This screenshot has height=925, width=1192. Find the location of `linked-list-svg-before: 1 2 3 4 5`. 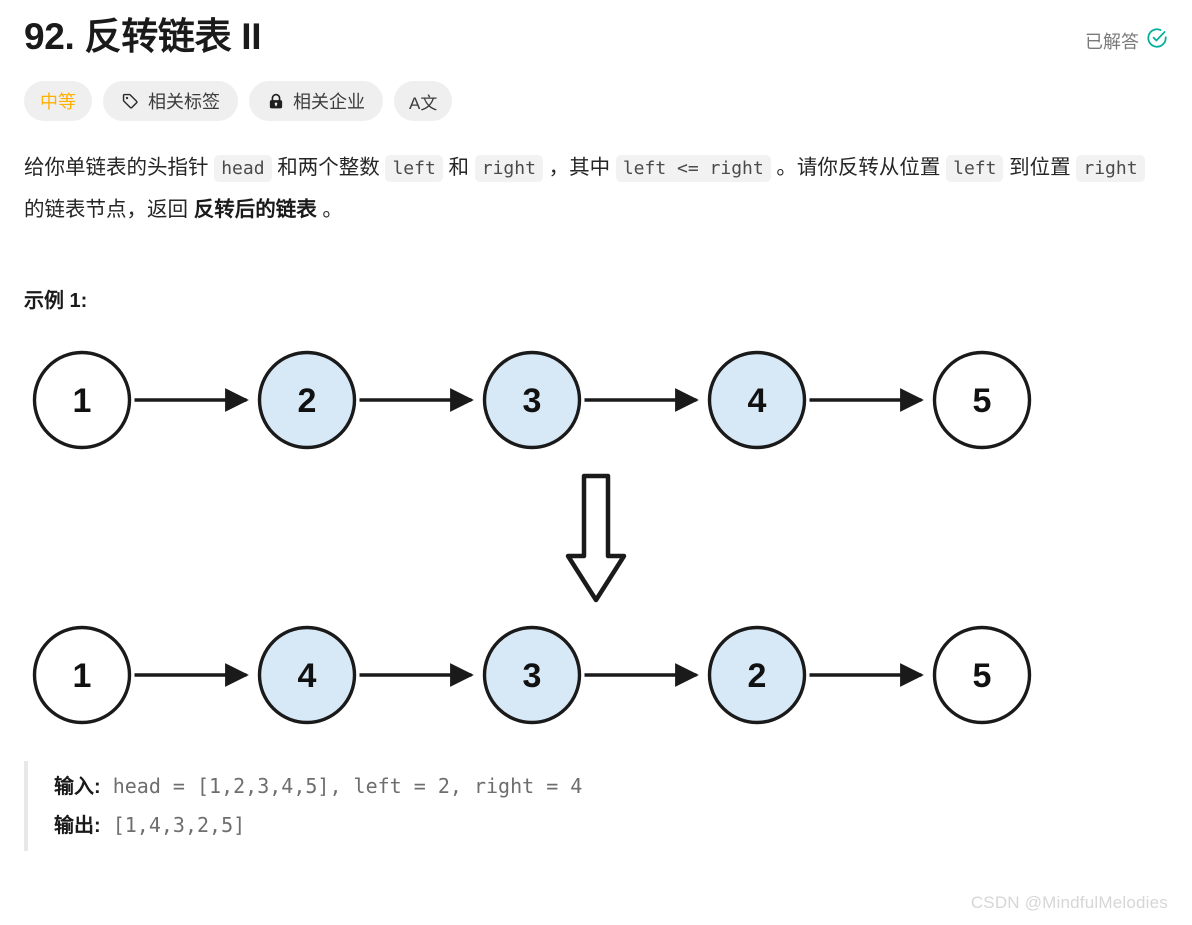

linked-list-svg-before: 1 2 3 4 5 is located at coordinates (532, 400).